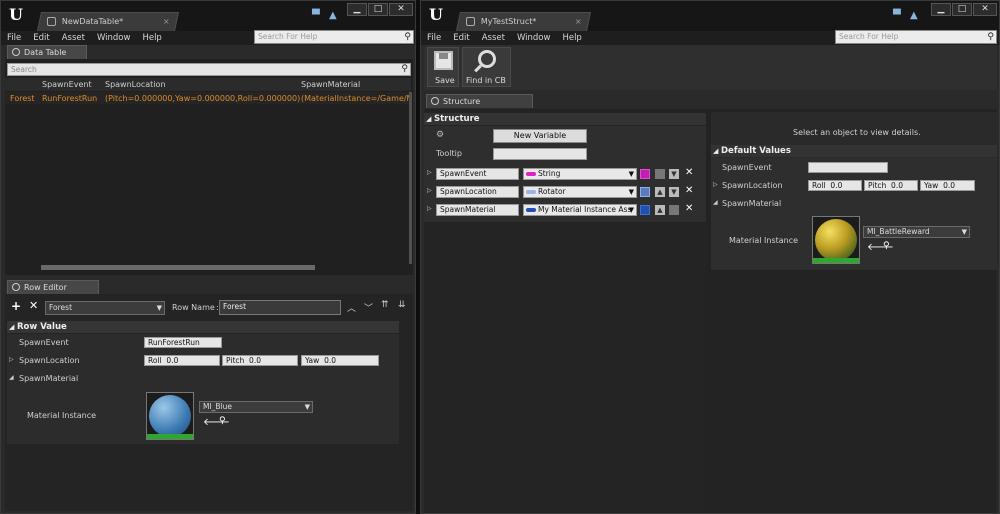 This screenshot has width=1000, height=514. Describe the element at coordinates (209, 69) in the screenshot. I see `data-table-search-input: Search ⚲` at that location.